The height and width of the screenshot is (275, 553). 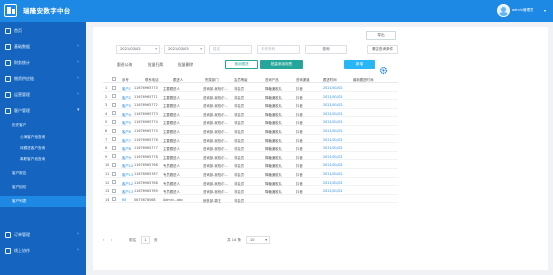 What do you see at coordinates (43, 187) in the screenshot?
I see `sidebar-subitem-visits: 客户回访` at bounding box center [43, 187].